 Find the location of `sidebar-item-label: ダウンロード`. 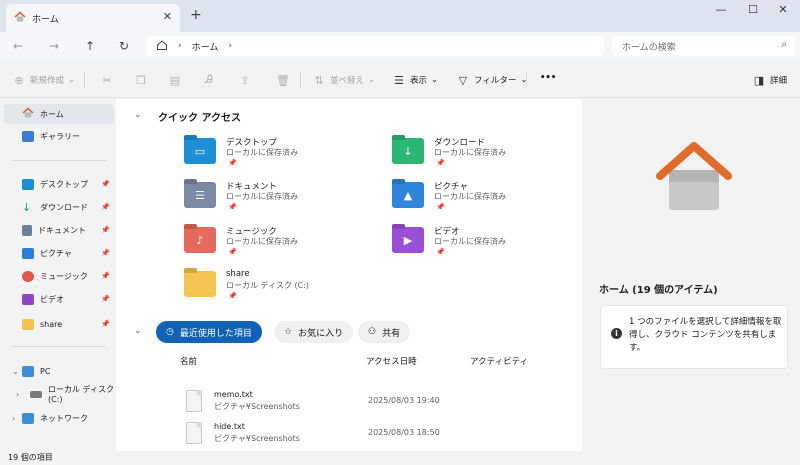

sidebar-item-label: ダウンロード is located at coordinates (64, 207).